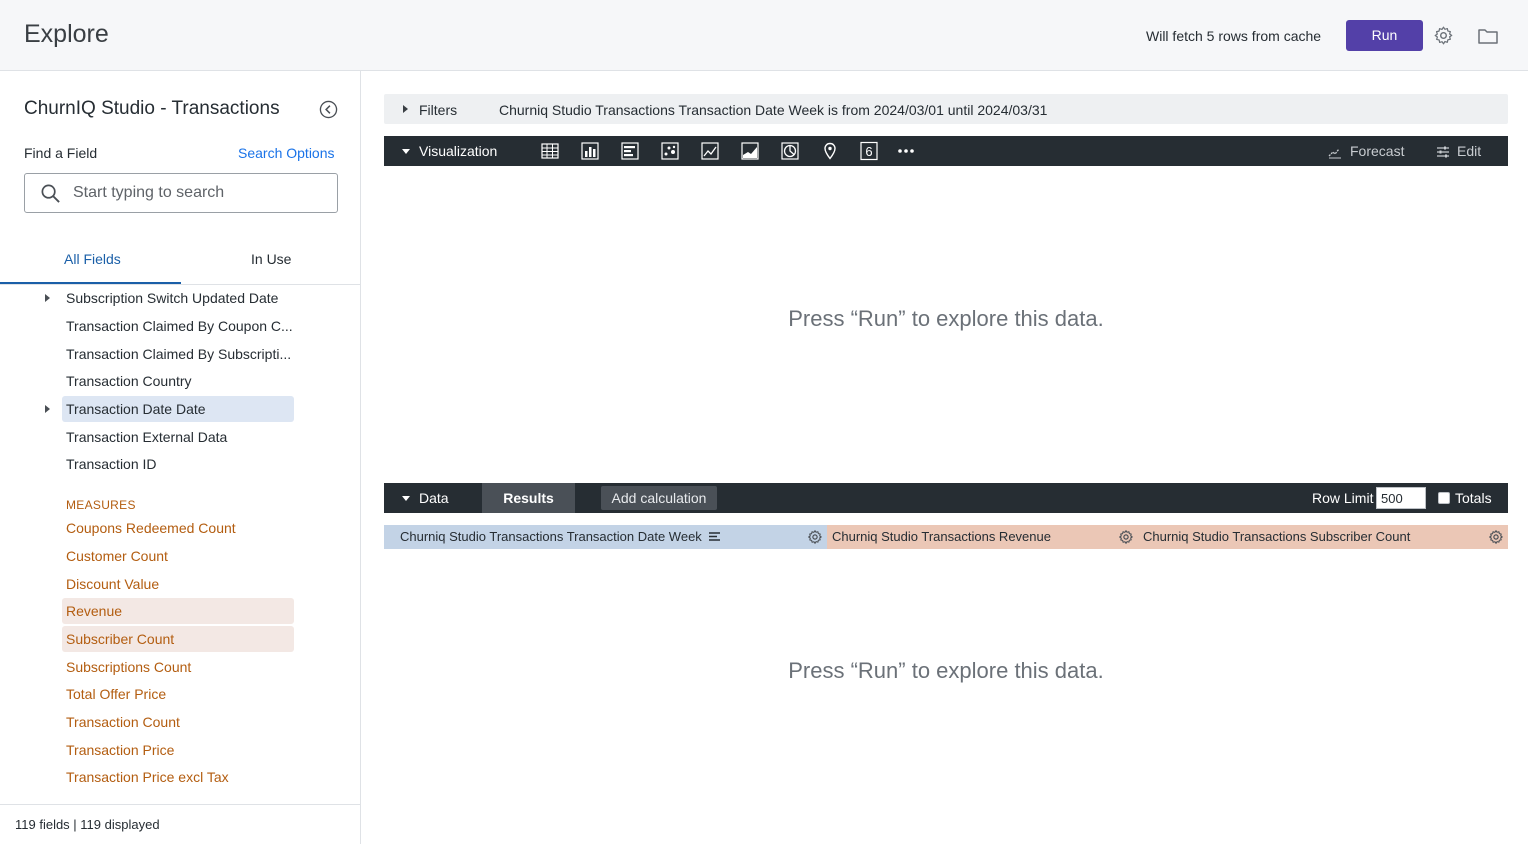  I want to click on measure-item: Subscriptions Count, so click(178, 667).